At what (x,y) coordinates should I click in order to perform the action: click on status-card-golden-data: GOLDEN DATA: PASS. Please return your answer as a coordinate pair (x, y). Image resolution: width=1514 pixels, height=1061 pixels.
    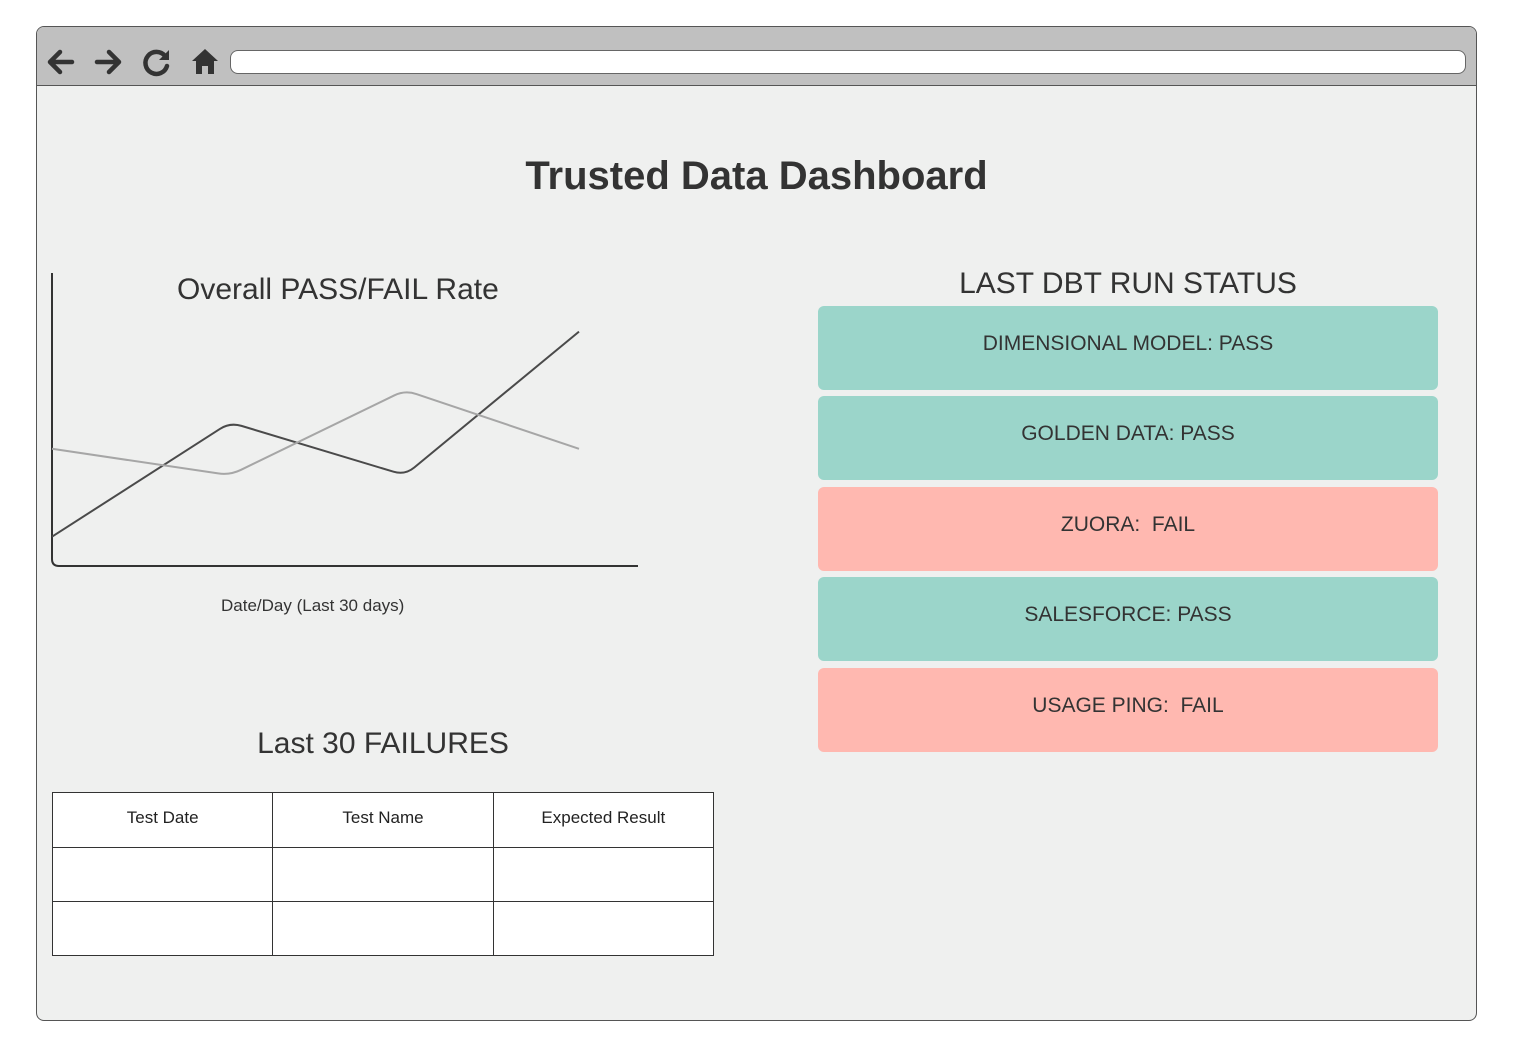
    Looking at the image, I should click on (1128, 438).